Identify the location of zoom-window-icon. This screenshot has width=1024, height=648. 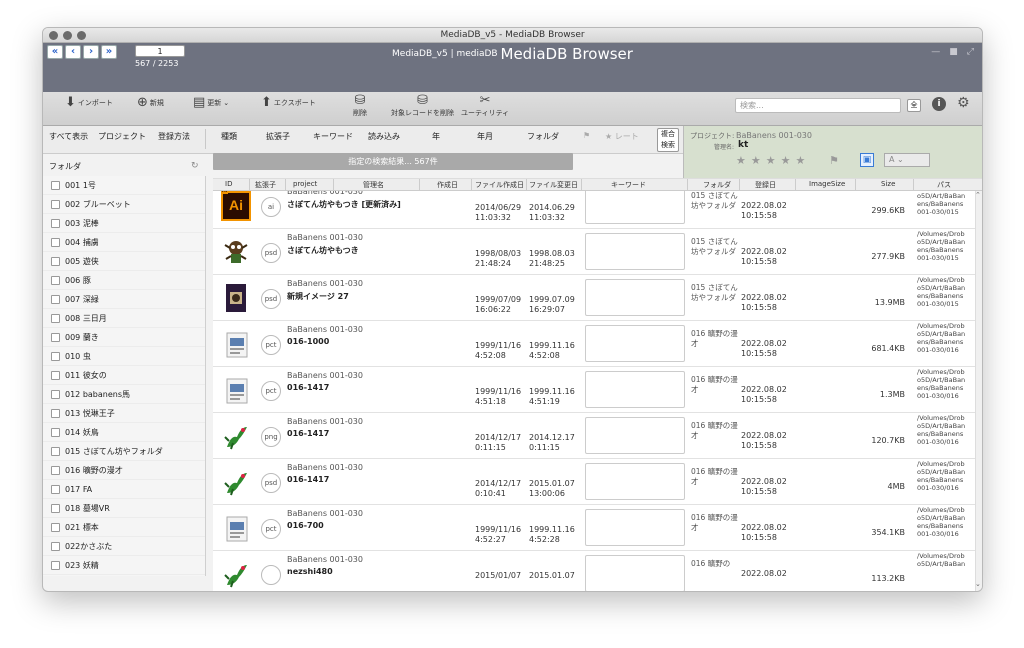
(81, 35).